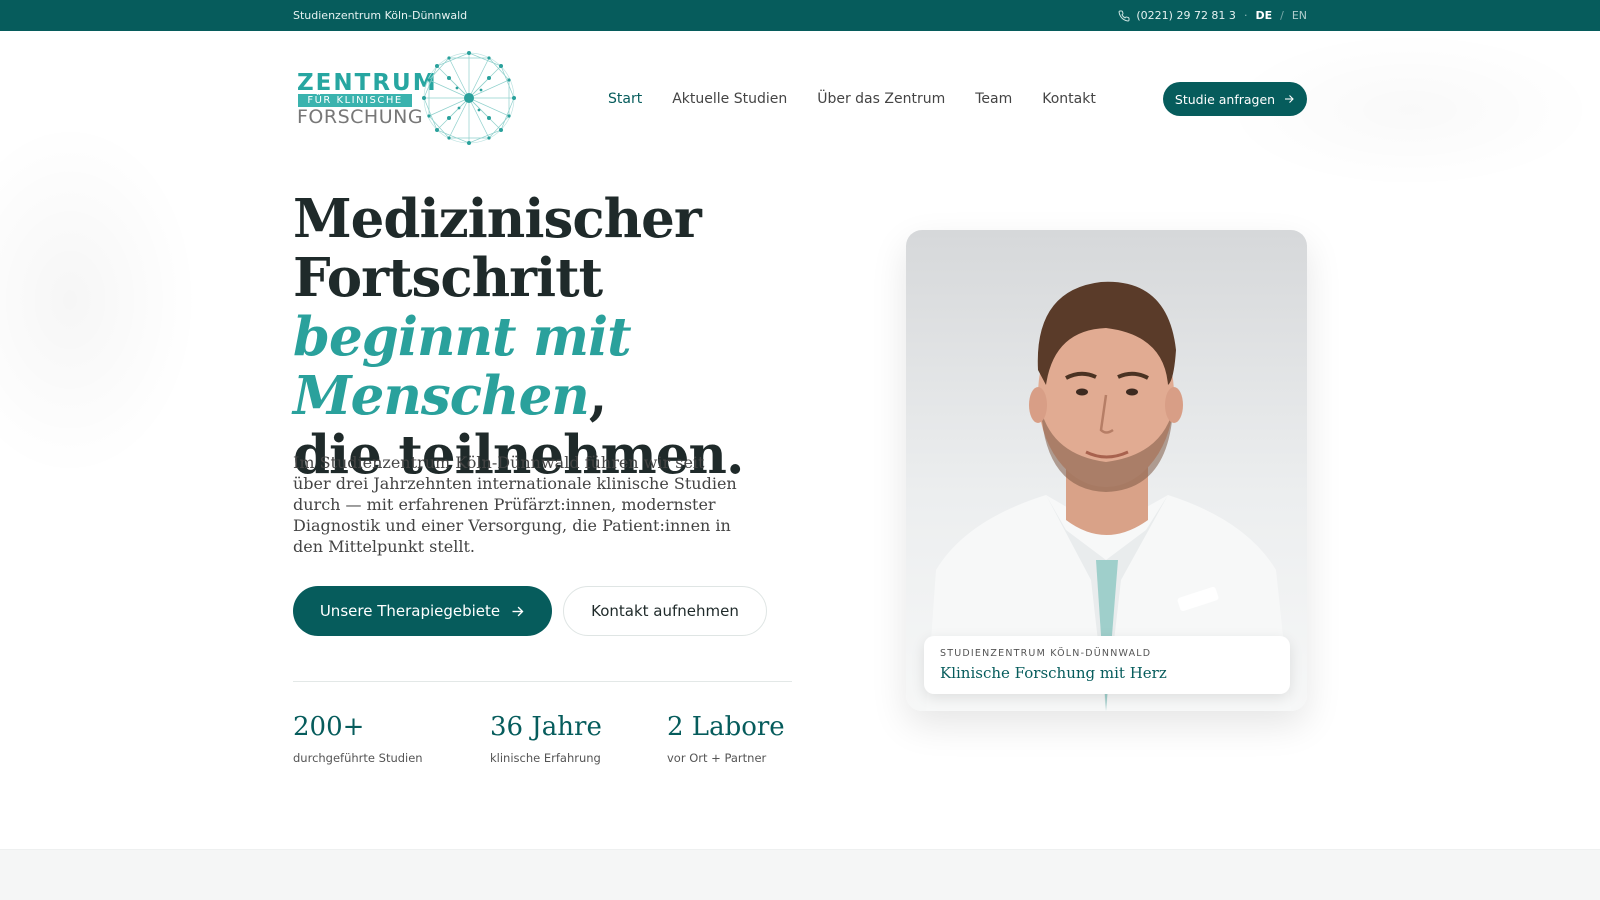 The width and height of the screenshot is (1600, 900). What do you see at coordinates (881, 99) in the screenshot?
I see `nav-ueber-das-zentrum: Über das Zentrum` at bounding box center [881, 99].